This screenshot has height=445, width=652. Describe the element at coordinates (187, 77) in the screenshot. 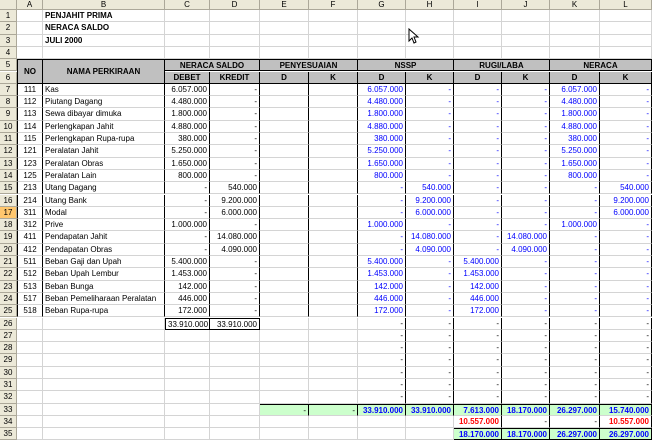

I see `header-debet: DEBET` at that location.